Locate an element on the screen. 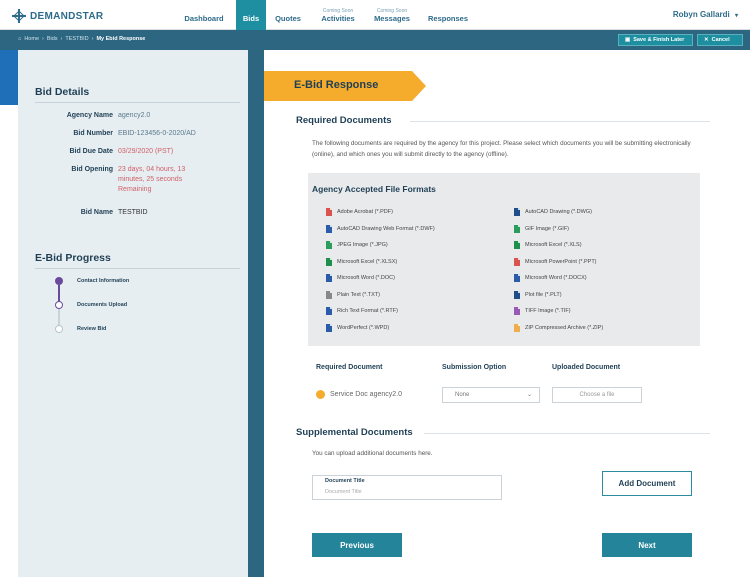 The height and width of the screenshot is (577, 750). file-format-item: Plain Text (*.TXT) is located at coordinates (353, 294).